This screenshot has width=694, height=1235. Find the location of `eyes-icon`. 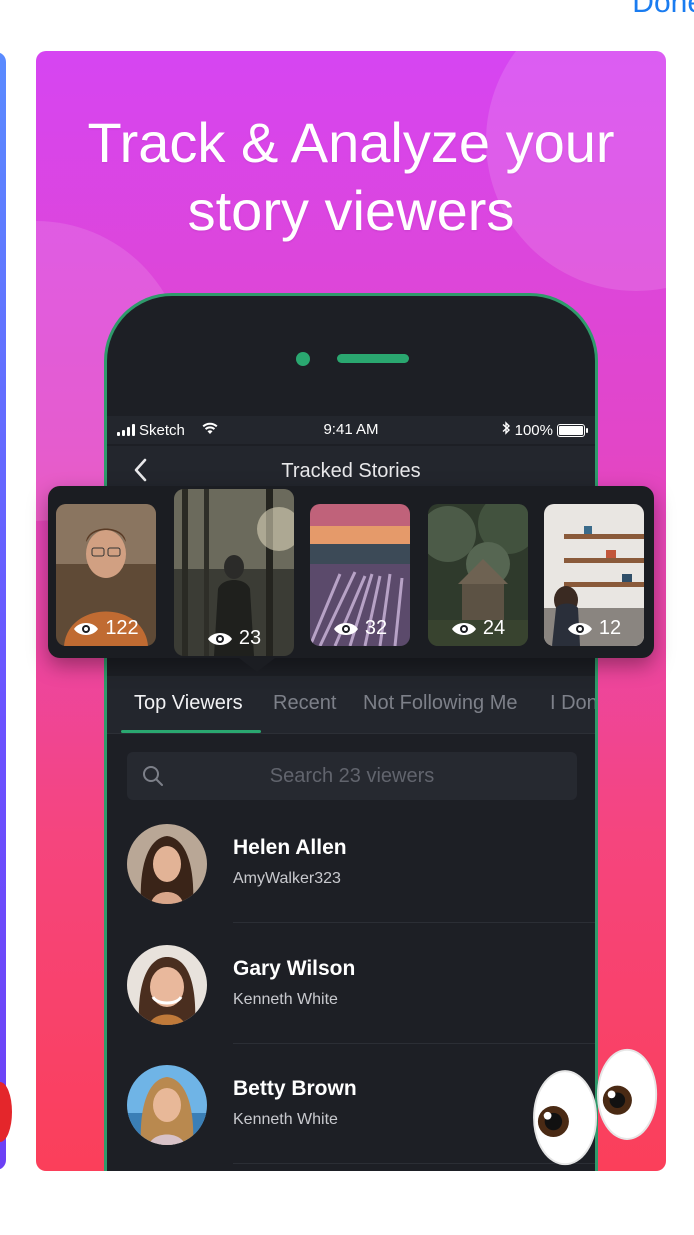

eyes-icon is located at coordinates (595, 1107).